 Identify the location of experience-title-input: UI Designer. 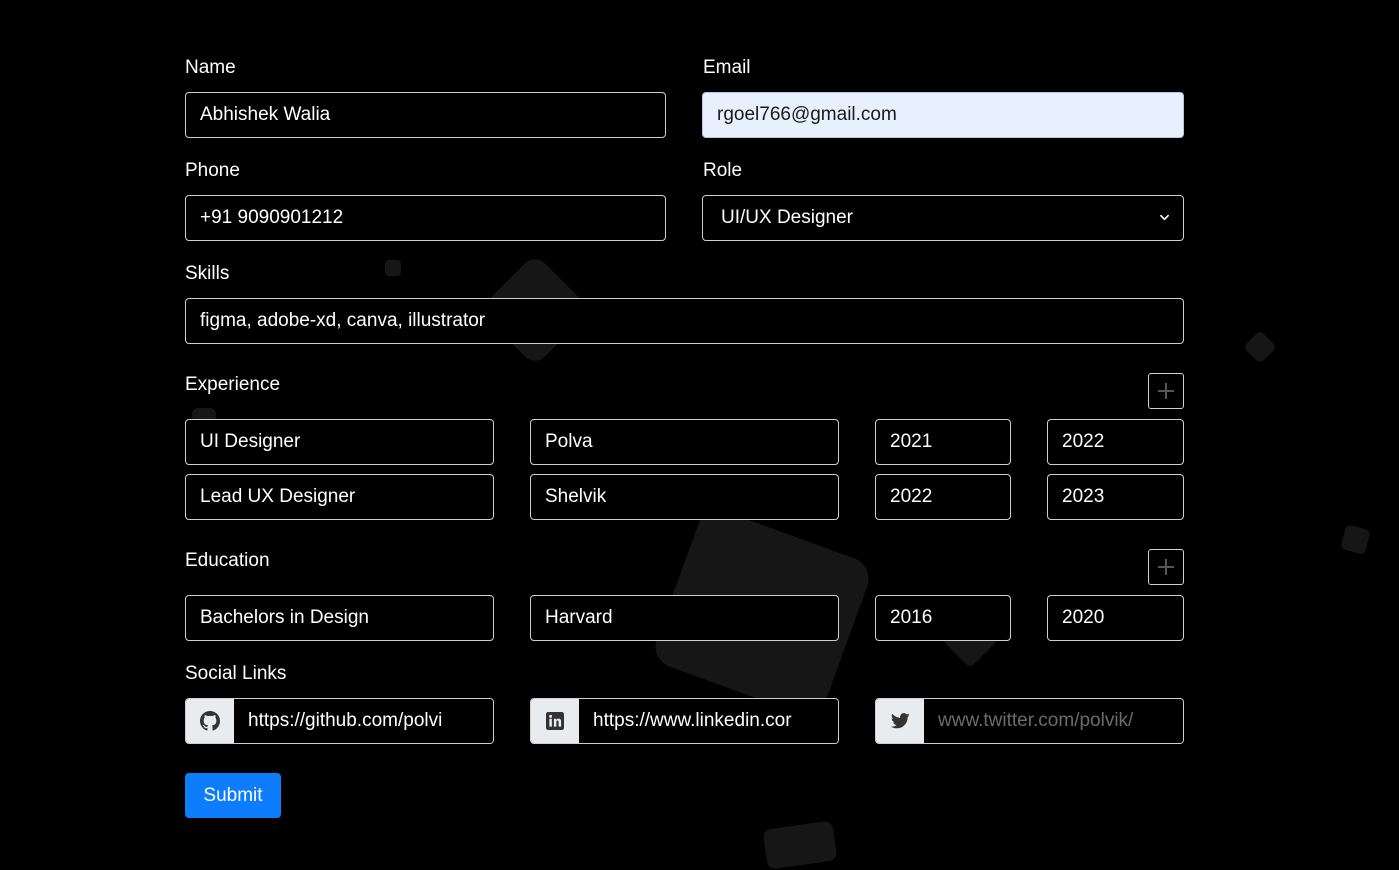
(339, 442).